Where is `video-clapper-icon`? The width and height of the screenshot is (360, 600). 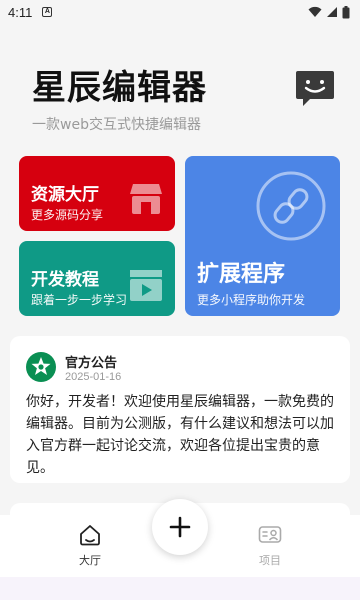 video-clapper-icon is located at coordinates (146, 285).